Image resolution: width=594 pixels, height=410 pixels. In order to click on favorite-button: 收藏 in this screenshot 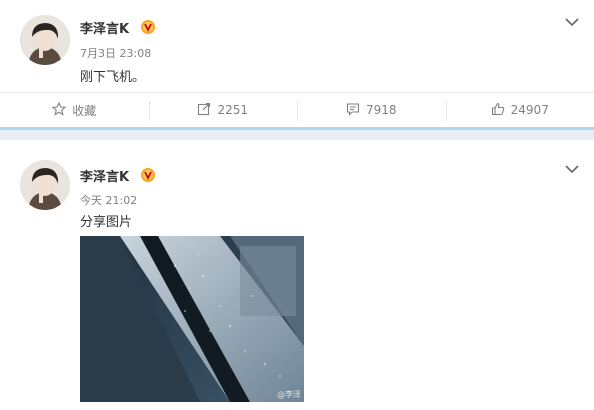, I will do `click(74, 110)`.